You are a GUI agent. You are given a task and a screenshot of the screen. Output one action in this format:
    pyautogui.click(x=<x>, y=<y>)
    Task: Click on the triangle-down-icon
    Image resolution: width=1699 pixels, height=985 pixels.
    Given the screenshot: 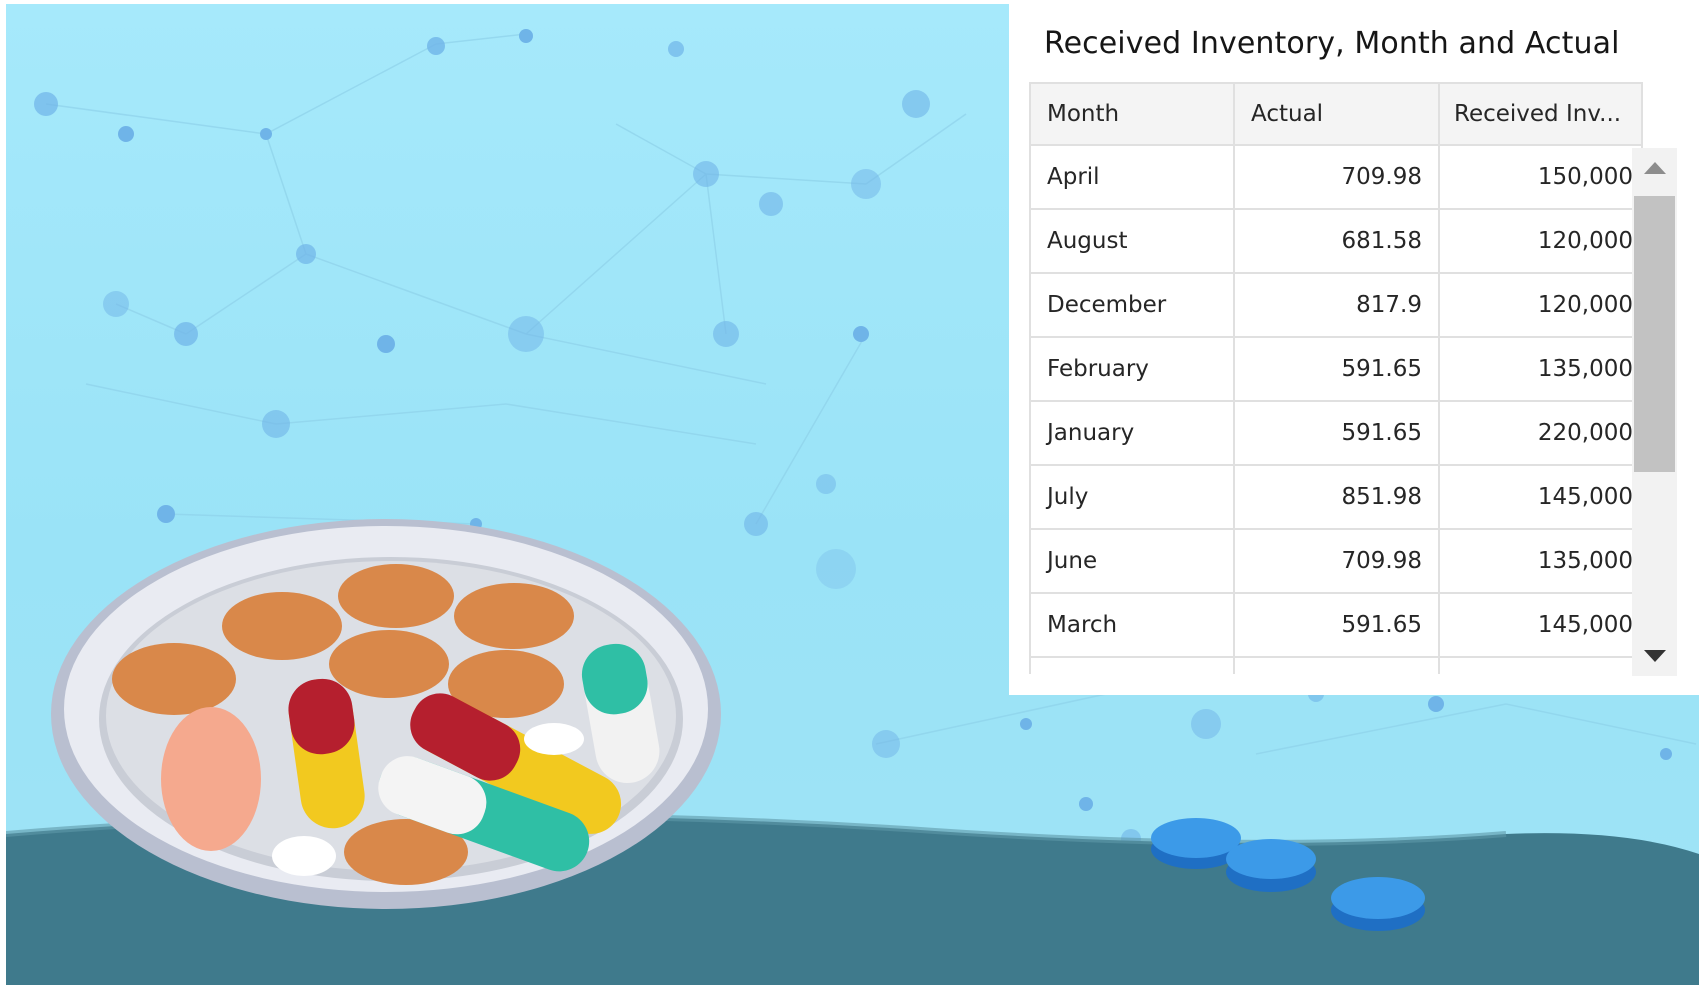 What is the action you would take?
    pyautogui.click(x=1654, y=656)
    